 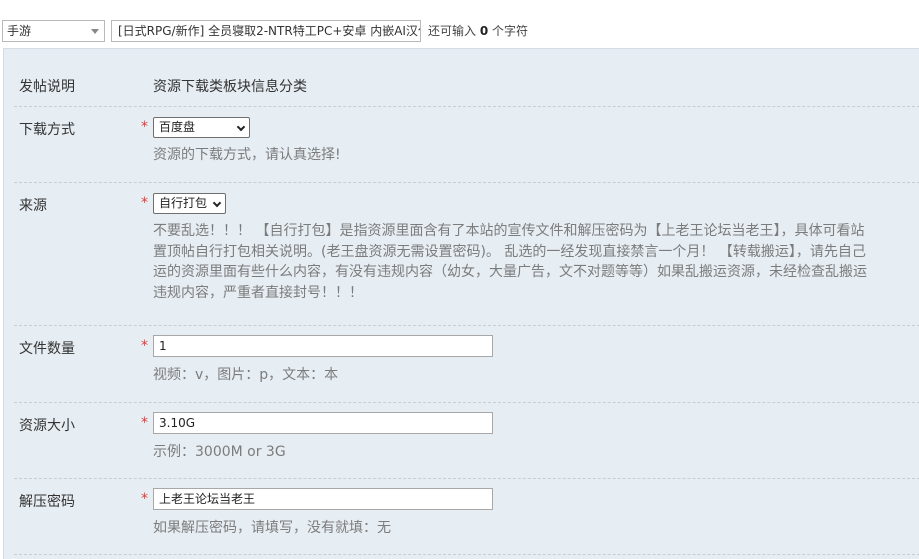 I want to click on resource-size-input: 3.10G, so click(x=323, y=423).